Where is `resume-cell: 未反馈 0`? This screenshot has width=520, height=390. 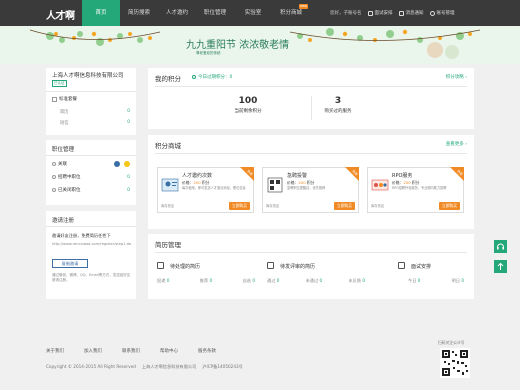 resume-cell: 未反馈 0 is located at coordinates (356, 281).